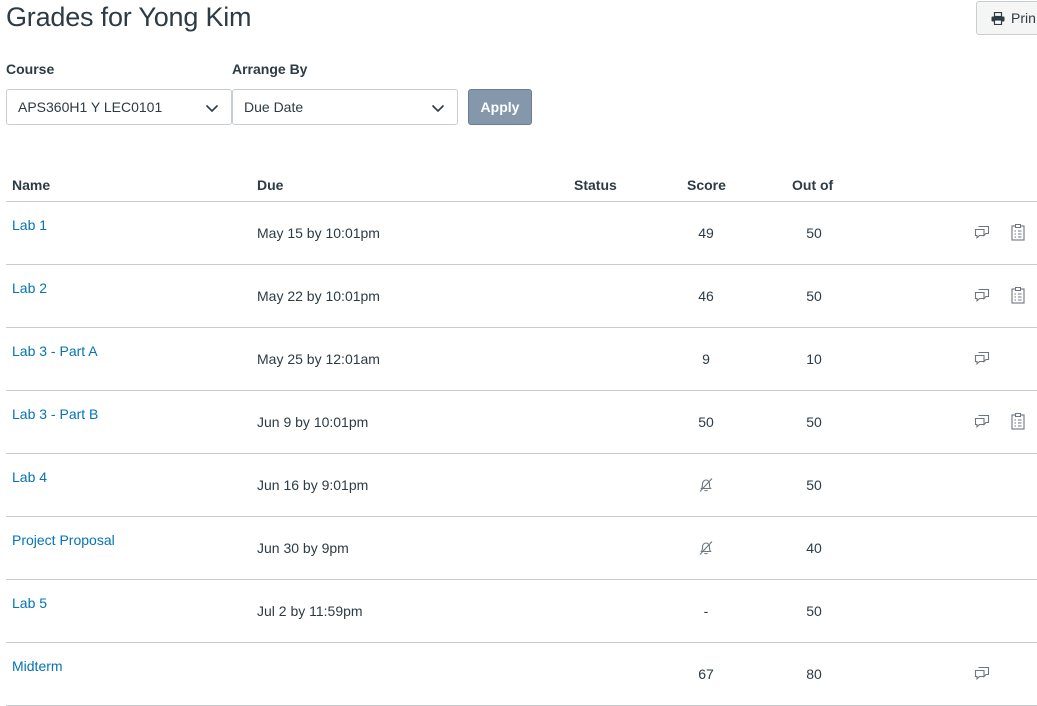 This screenshot has width=1037, height=706. What do you see at coordinates (310, 611) in the screenshot?
I see `due-date: Jul 2 by 11:59pm` at bounding box center [310, 611].